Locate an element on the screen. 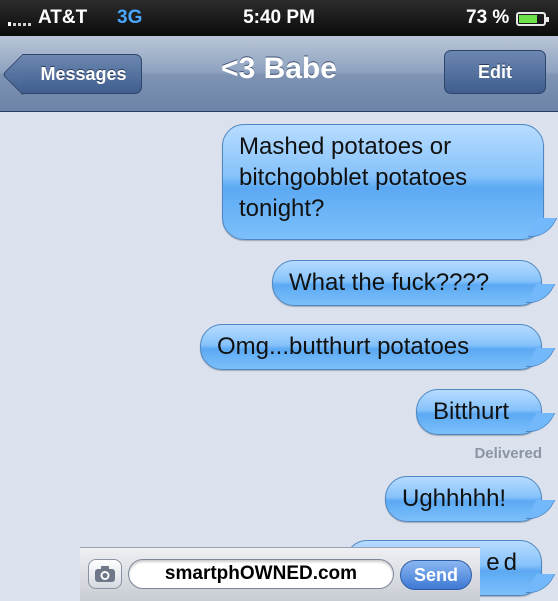 The width and height of the screenshot is (558, 601). back-button: Messages is located at coordinates (82, 74).